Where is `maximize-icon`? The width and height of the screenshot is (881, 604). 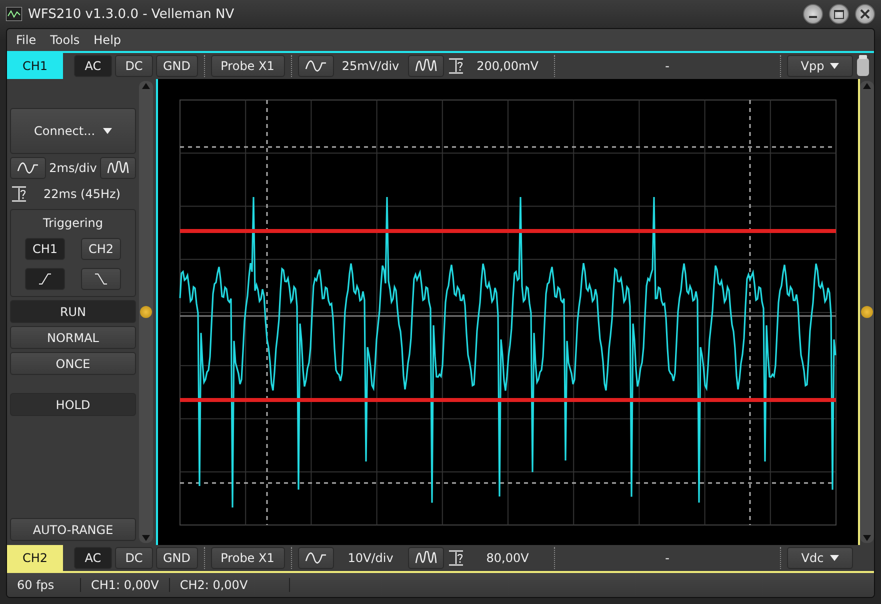 maximize-icon is located at coordinates (839, 14).